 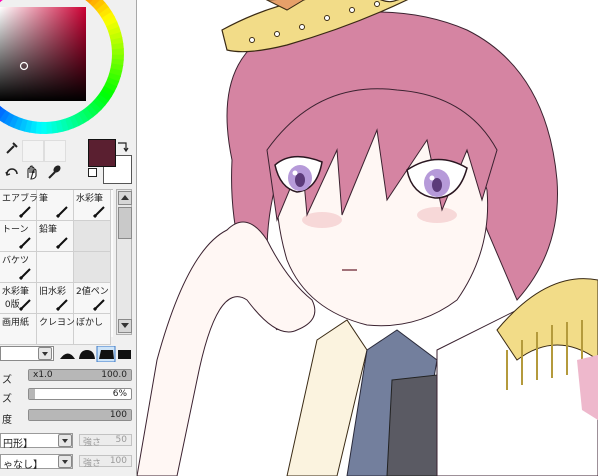 I want to click on tool-slot: トーン, so click(x=18, y=236).